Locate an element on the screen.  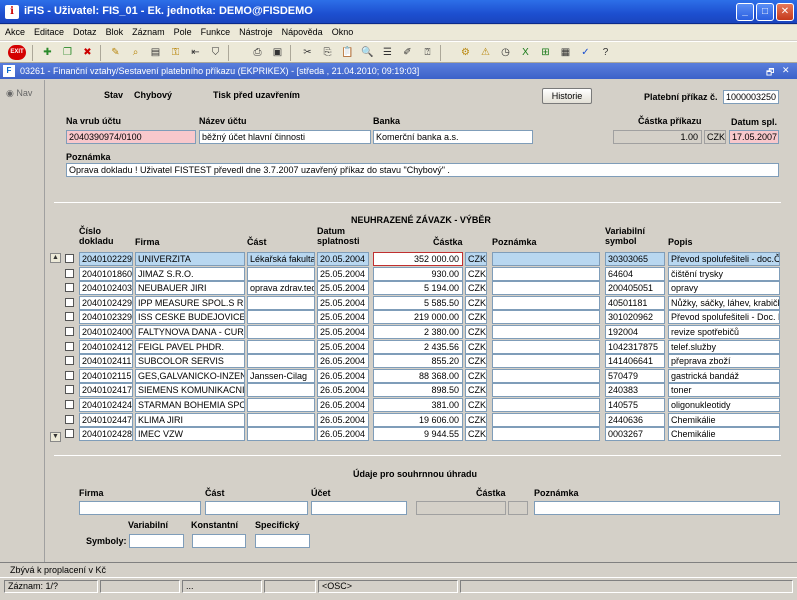
menu-funkce: Funkce is located at coordinates (215, 31).